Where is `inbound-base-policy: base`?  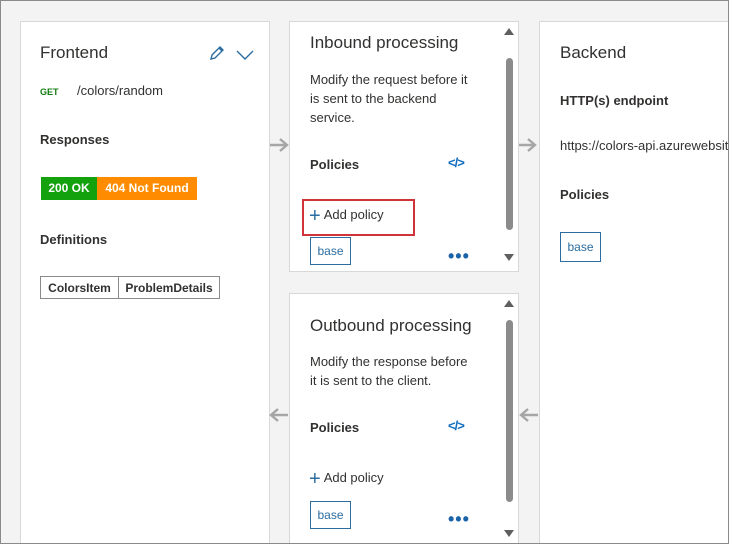
inbound-base-policy: base is located at coordinates (330, 251).